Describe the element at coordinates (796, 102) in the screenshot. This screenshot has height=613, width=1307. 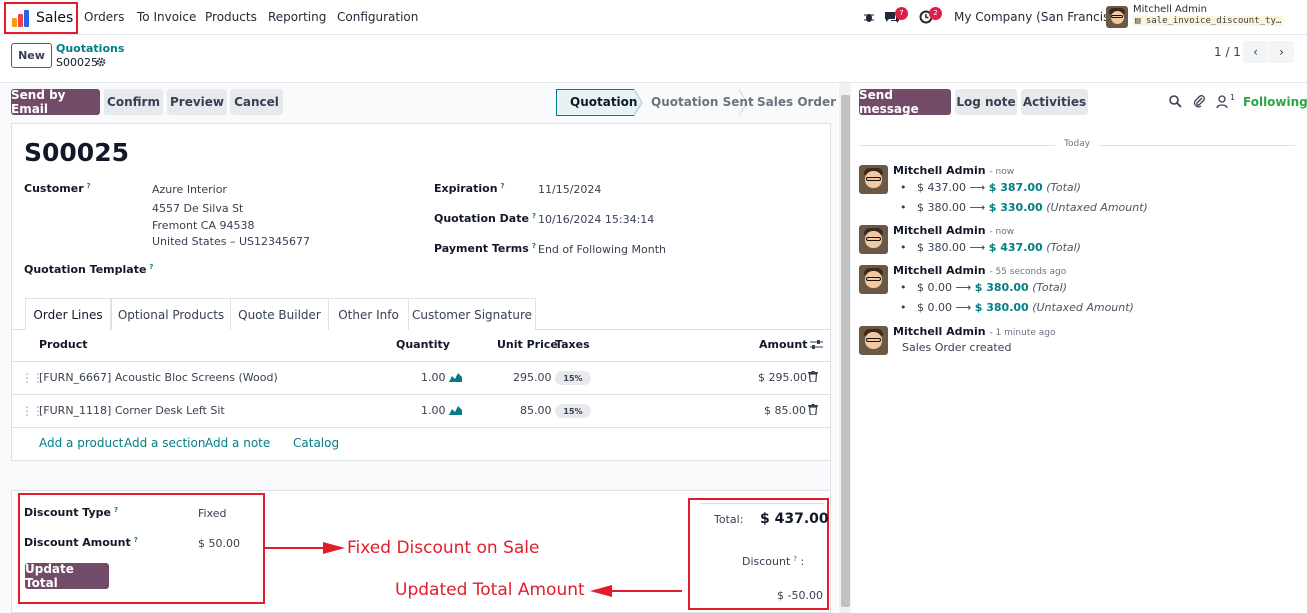
I see `stage-sales-order: Sales Order` at that location.